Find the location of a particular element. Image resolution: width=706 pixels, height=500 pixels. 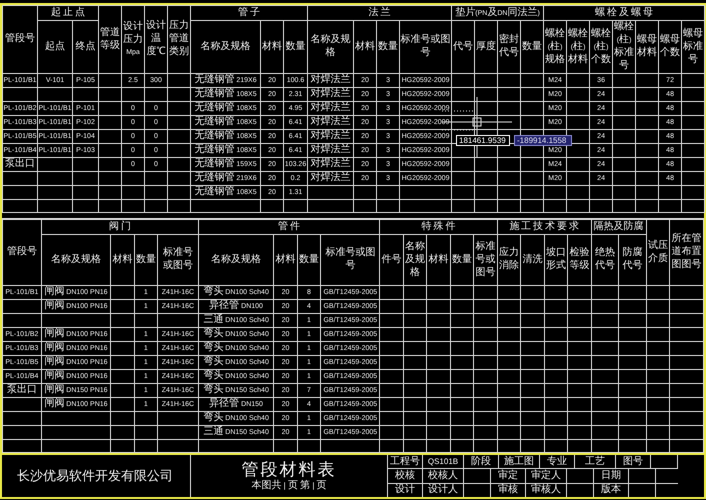

column-group-header: 管 件 is located at coordinates (289, 227).